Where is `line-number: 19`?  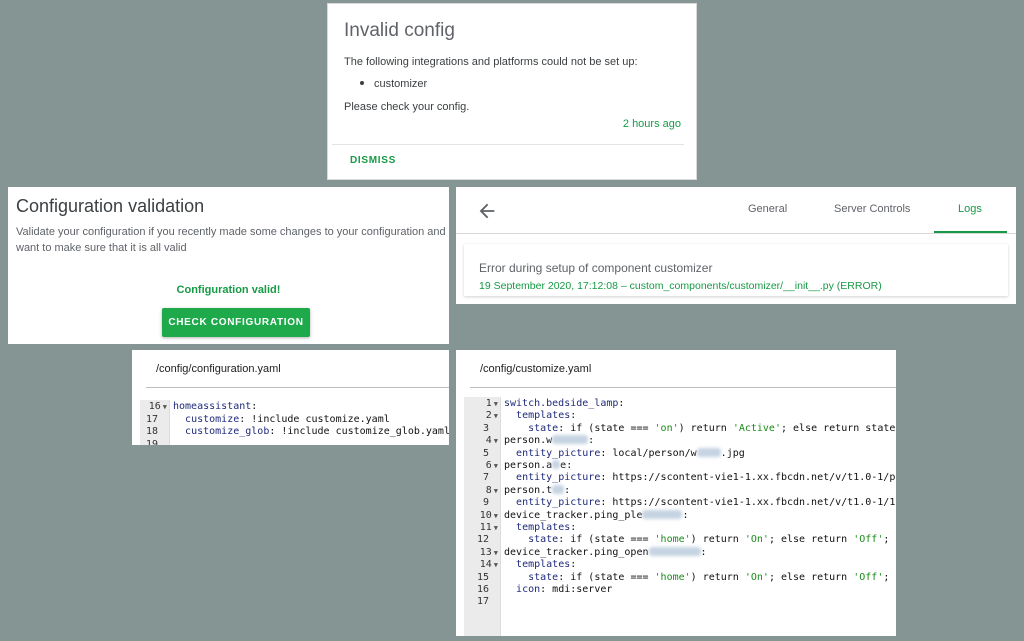
line-number: 19 is located at coordinates (151, 441).